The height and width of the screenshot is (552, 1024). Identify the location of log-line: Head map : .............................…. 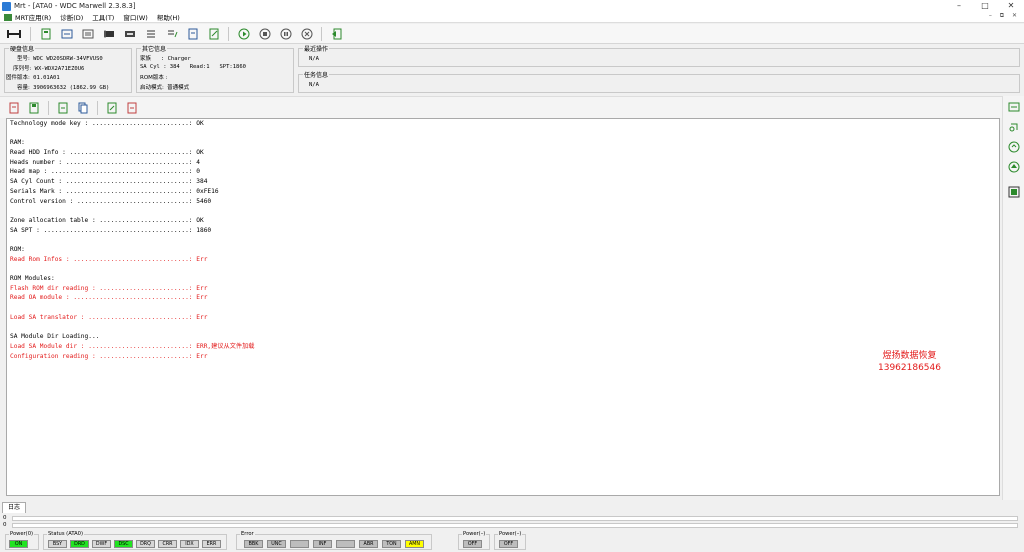
(105, 172).